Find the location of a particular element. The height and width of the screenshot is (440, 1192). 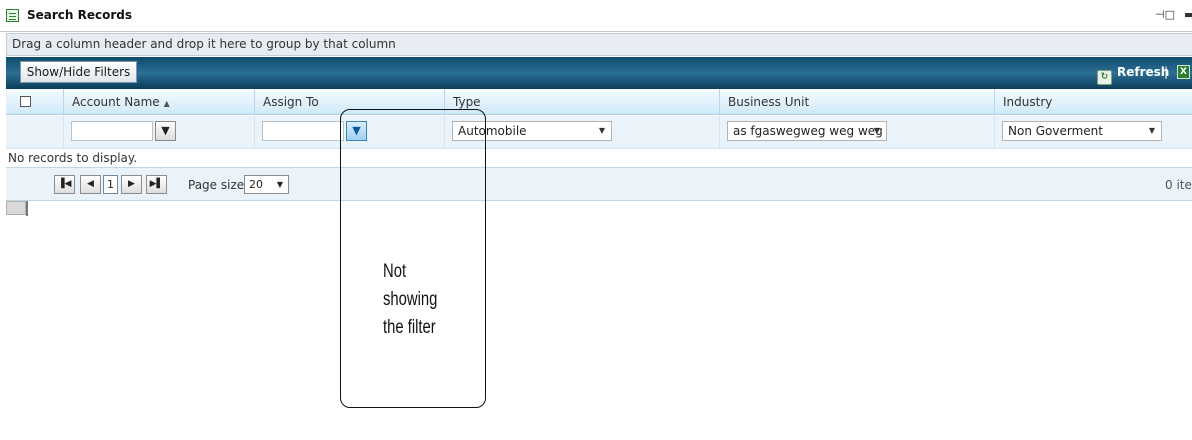

column-header-industry: Industry is located at coordinates (1093, 101).